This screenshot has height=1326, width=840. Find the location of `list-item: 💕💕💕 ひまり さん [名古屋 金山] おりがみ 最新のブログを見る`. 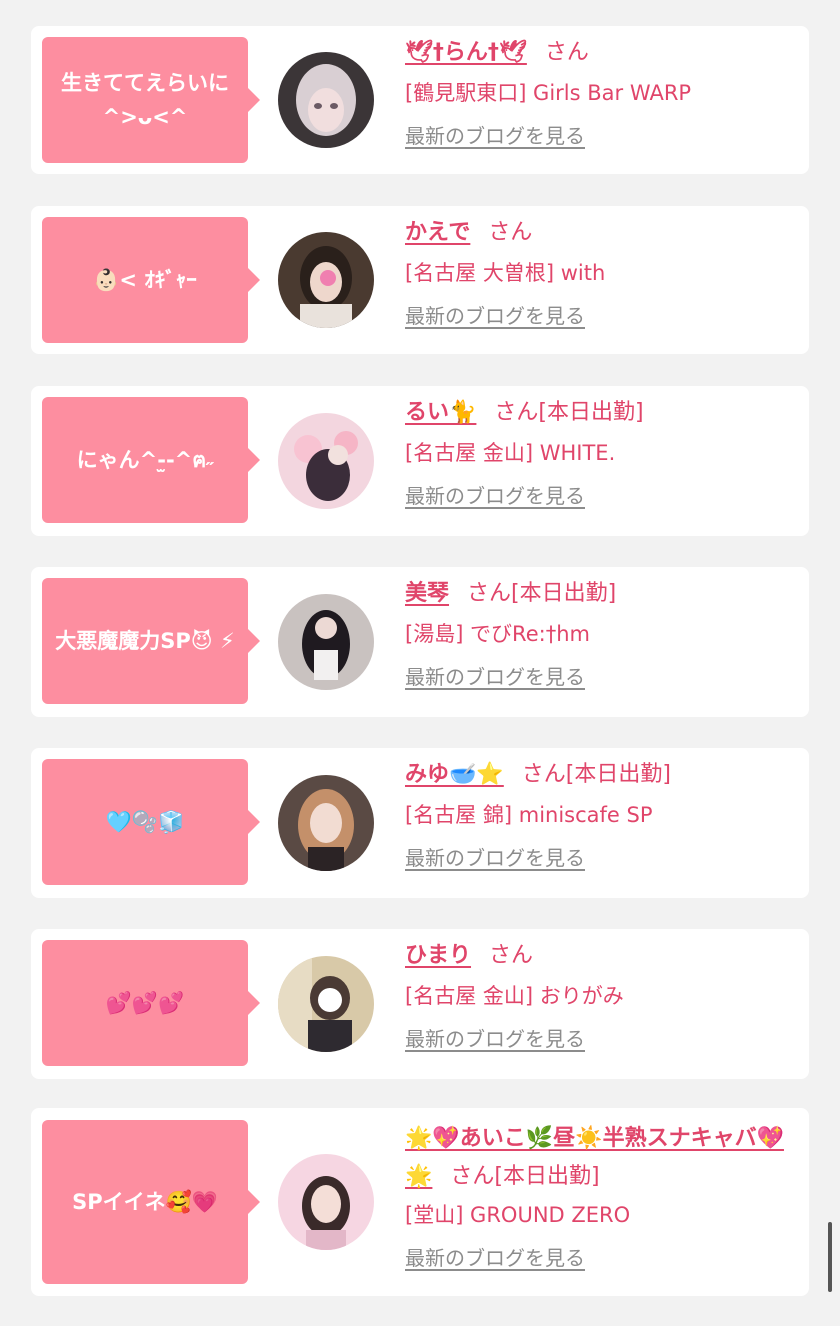

list-item: 💕💕💕 ひまり さん [名古屋 金山] おりがみ 最新のブログを見る is located at coordinates (420, 1004).